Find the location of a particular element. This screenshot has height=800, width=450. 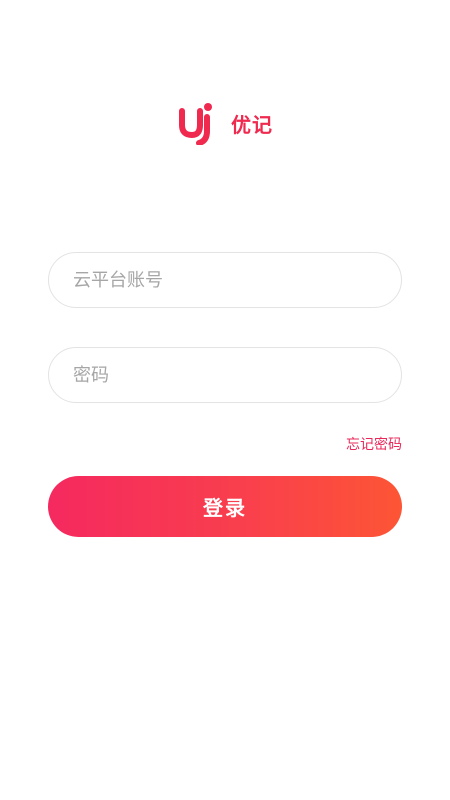

youji-logo-icon is located at coordinates (197, 123).